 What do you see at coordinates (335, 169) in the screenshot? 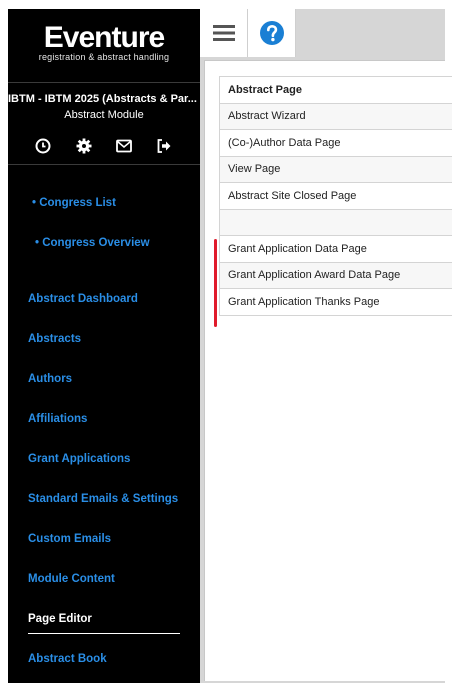
I see `page-row-view-page: View Page` at bounding box center [335, 169].